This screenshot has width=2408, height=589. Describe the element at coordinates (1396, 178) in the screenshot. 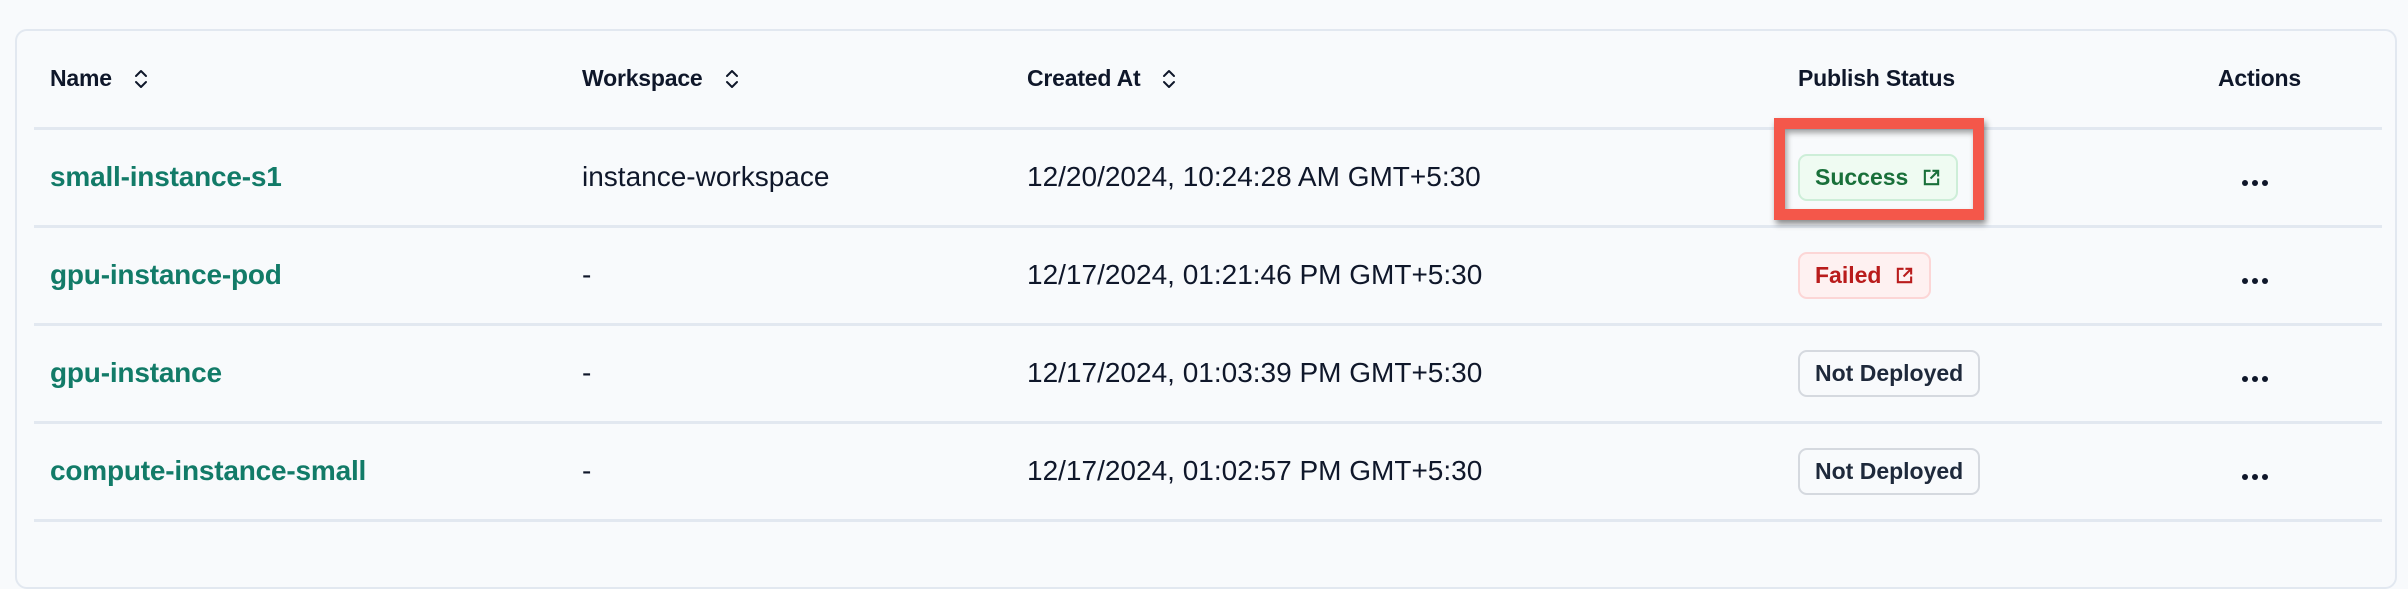

I see `created-at-cell: 12/20/2024, 10:24:28 AM GMT+5:30` at that location.